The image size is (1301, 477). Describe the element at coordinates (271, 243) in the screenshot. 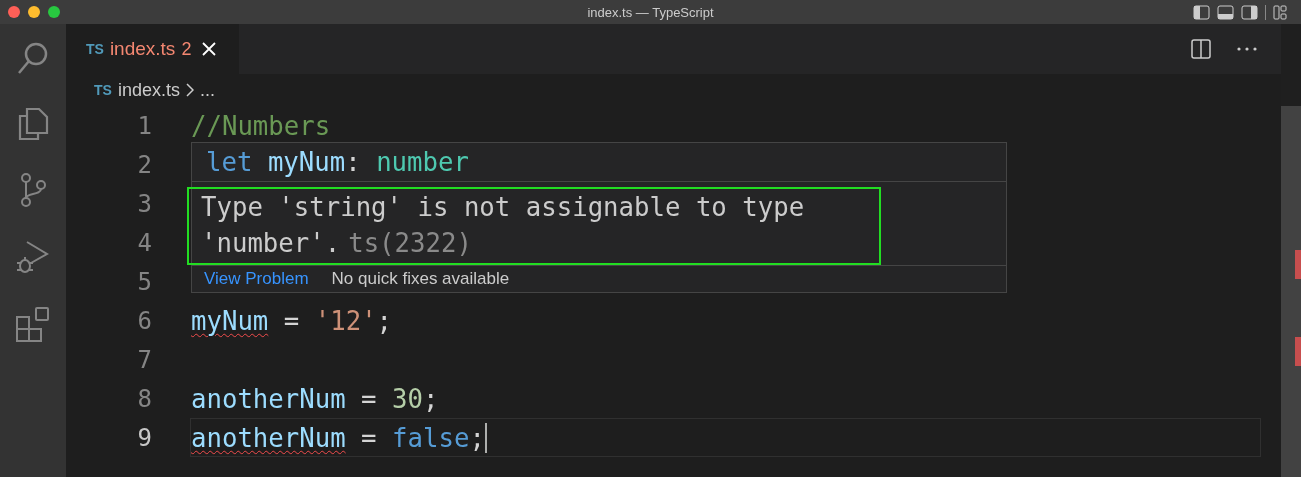

I see `error-message: 'number'.` at that location.